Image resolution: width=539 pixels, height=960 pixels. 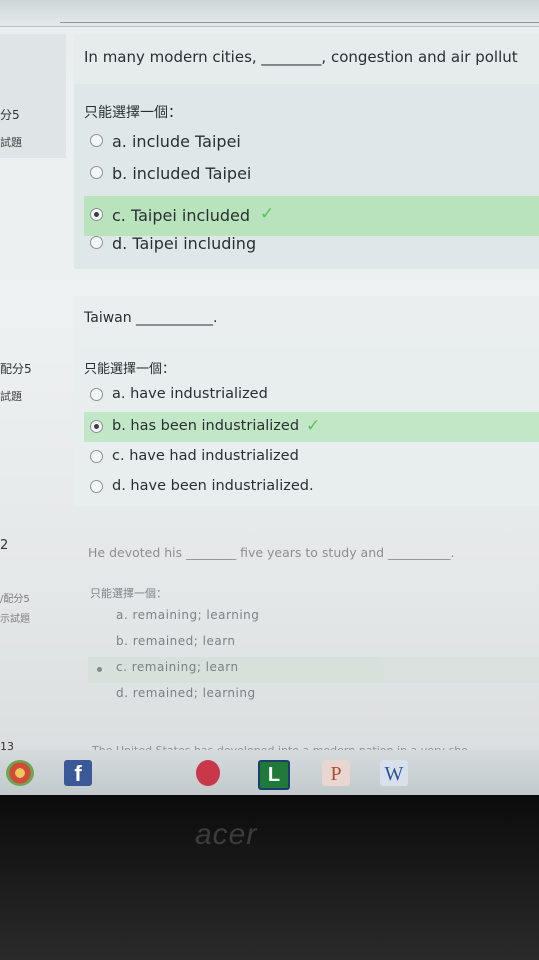 What do you see at coordinates (313, 618) in the screenshot?
I see `answer-option-a: a. remaining; learning` at bounding box center [313, 618].